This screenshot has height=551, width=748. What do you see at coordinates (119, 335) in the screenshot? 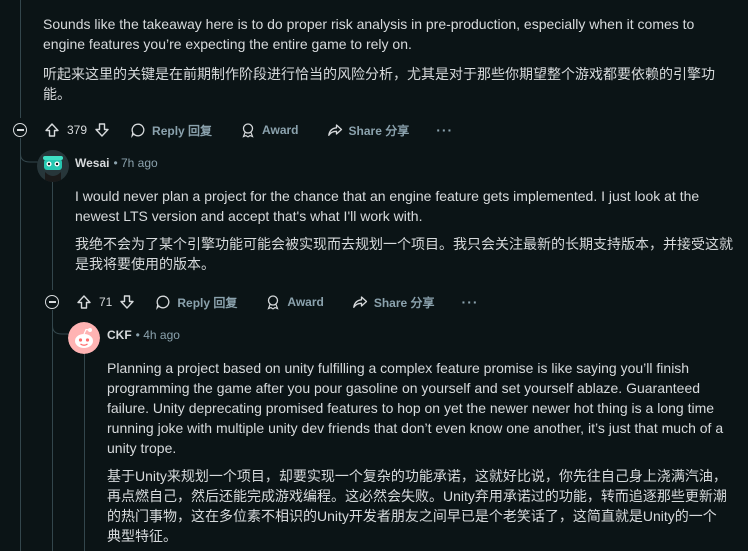
I see `author-name: CKF` at bounding box center [119, 335].